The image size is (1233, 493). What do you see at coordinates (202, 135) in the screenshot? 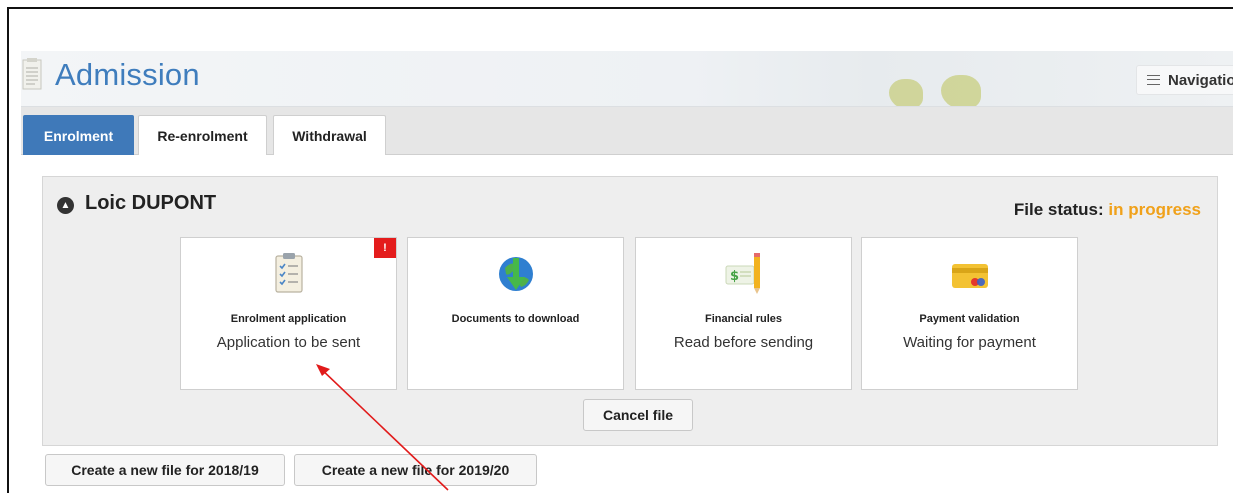
I see `tab-re-enrolment: Re-enrolment` at bounding box center [202, 135].